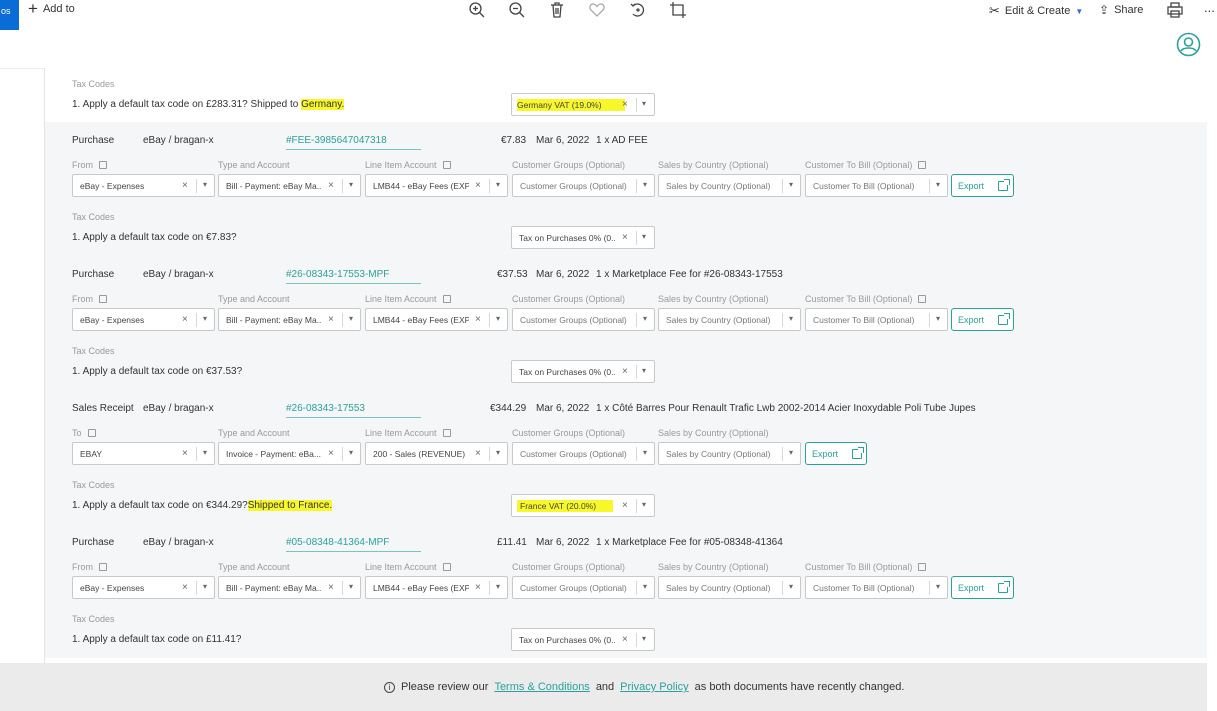 This screenshot has width=1217, height=711. Describe the element at coordinates (638, 10) in the screenshot. I see `rotate-icon` at that location.